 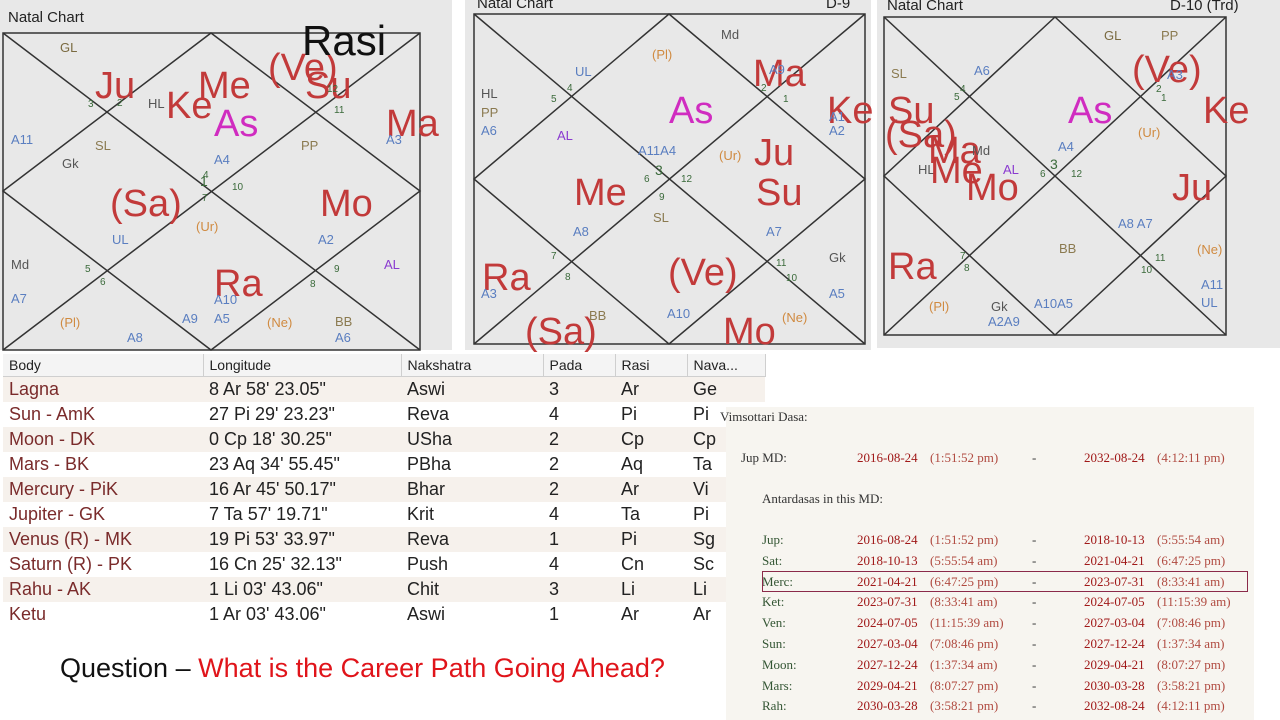 I want to click on navamsa-house-label: 2, so click(x=764, y=88).